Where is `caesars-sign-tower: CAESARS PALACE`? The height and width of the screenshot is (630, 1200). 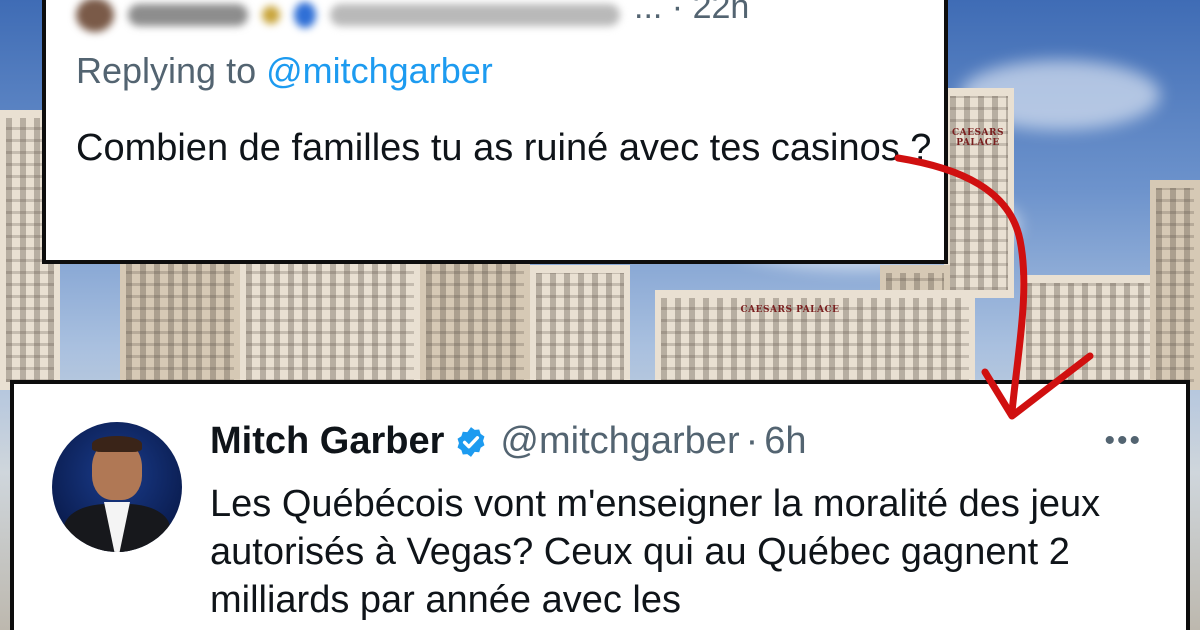
caesars-sign-tower: CAESARS PALACE is located at coordinates (978, 138).